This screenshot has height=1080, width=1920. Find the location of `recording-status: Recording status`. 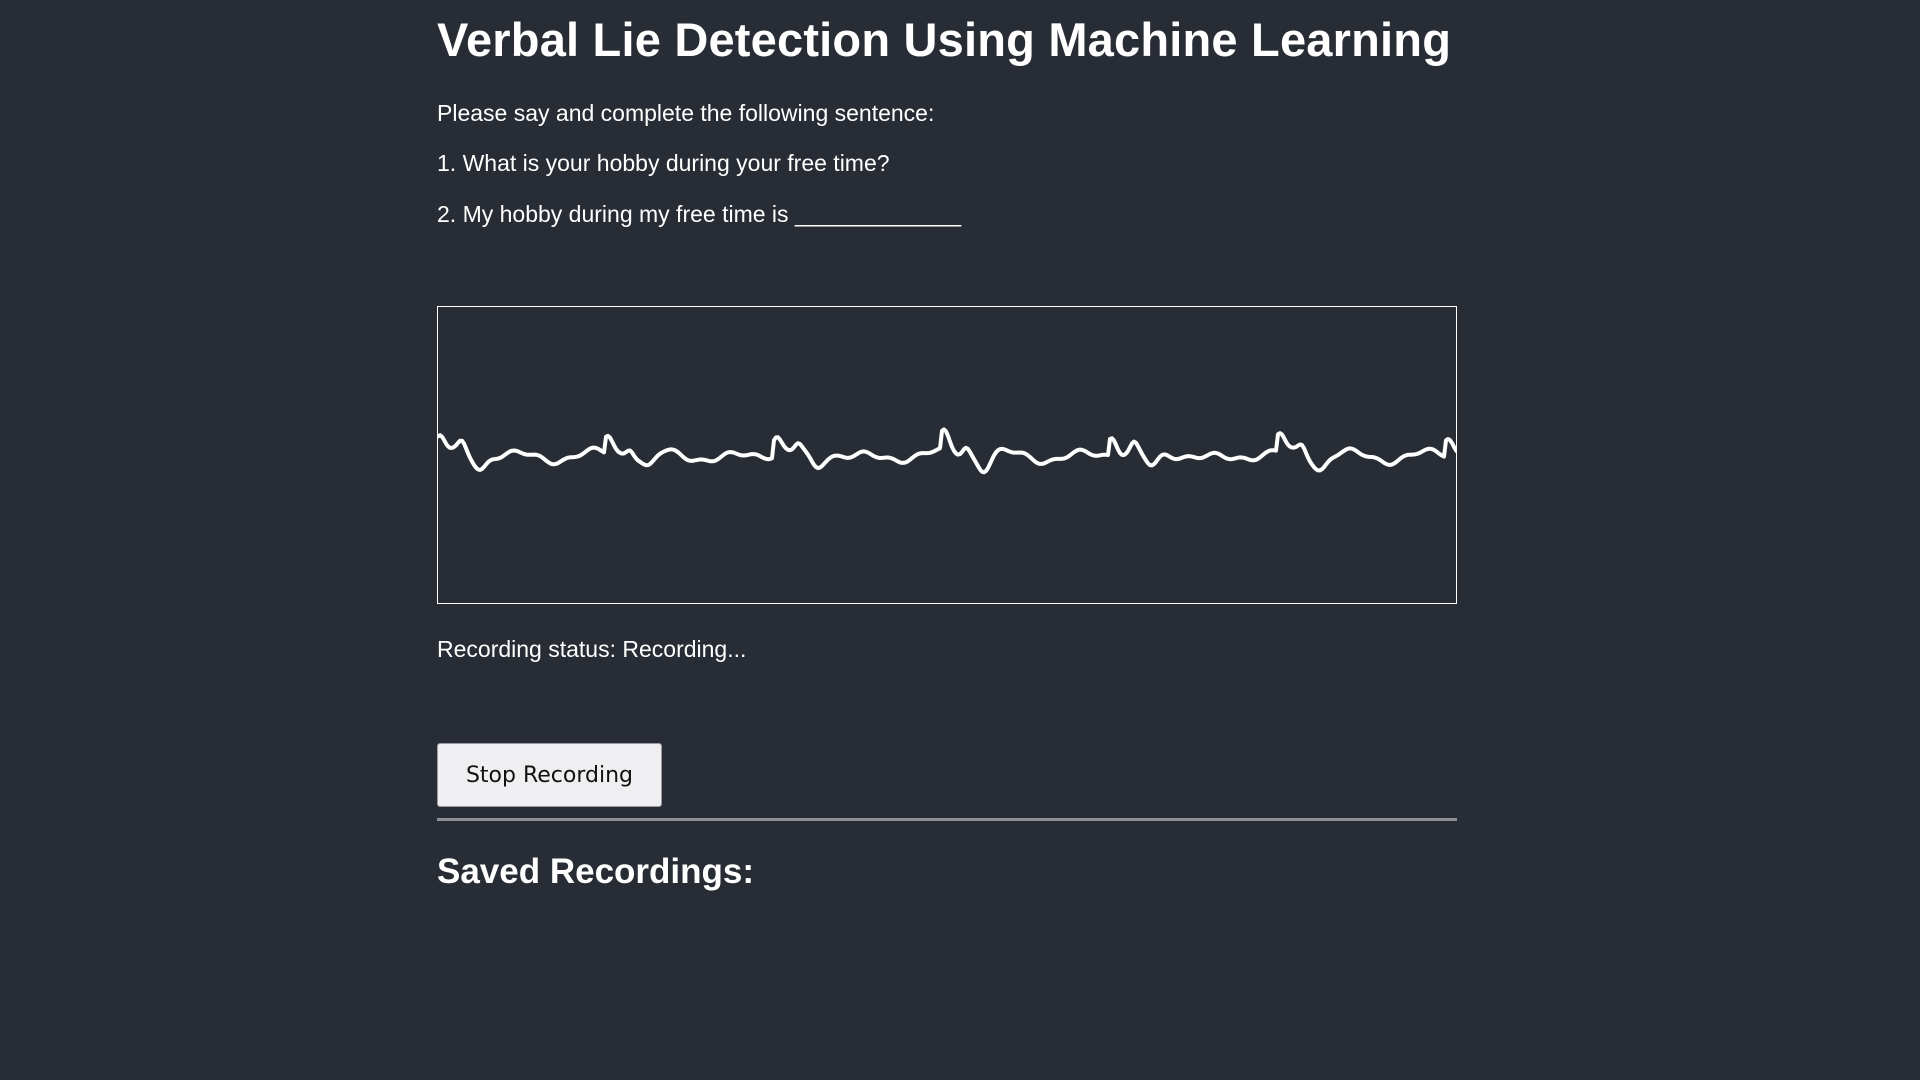

recording-status: Recording status is located at coordinates (592, 649).